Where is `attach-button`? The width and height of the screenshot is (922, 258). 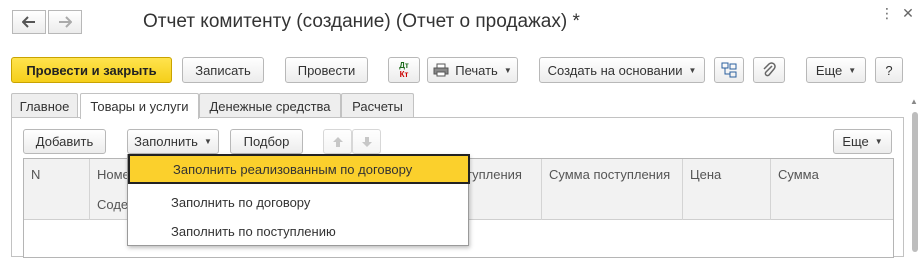 attach-button is located at coordinates (769, 70).